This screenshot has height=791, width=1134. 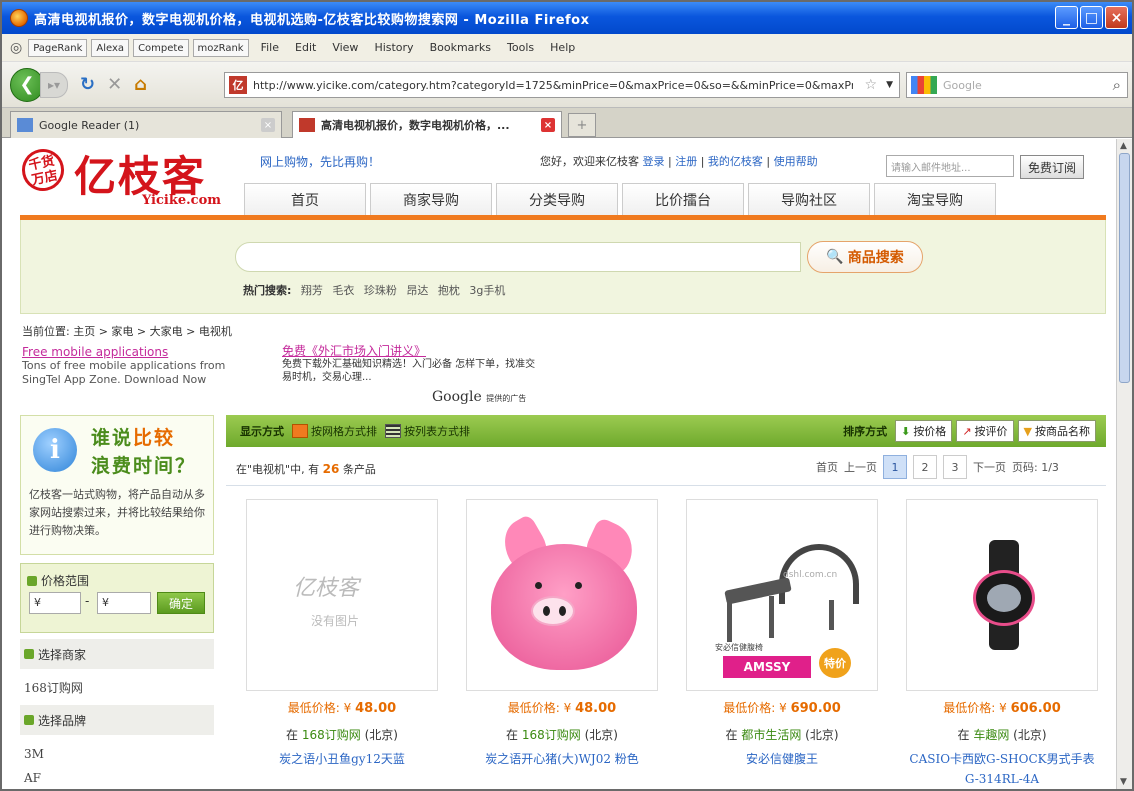 What do you see at coordinates (449, 290) in the screenshot?
I see `hot-keyword: 抱枕` at bounding box center [449, 290].